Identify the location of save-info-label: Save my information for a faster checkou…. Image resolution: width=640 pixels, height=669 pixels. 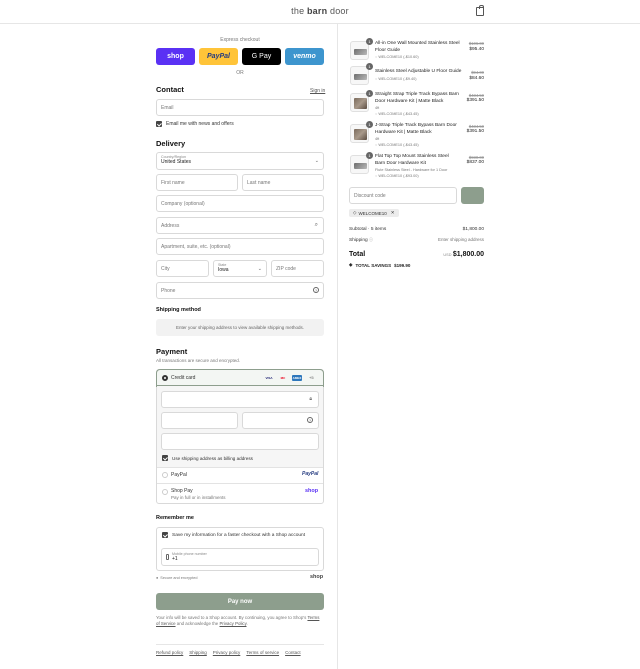
(239, 535).